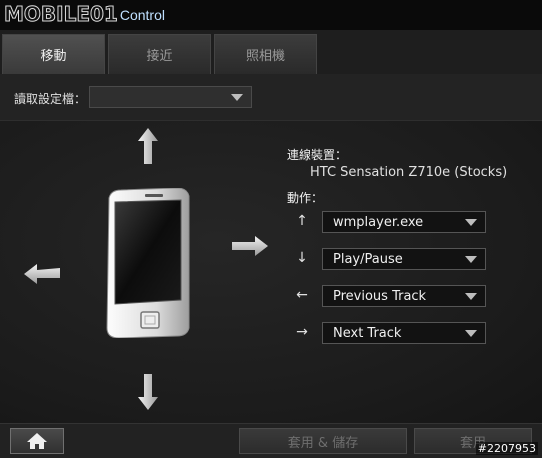 The image size is (542, 458). Describe the element at coordinates (506, 448) in the screenshot. I see `watermark: #2207953` at that location.